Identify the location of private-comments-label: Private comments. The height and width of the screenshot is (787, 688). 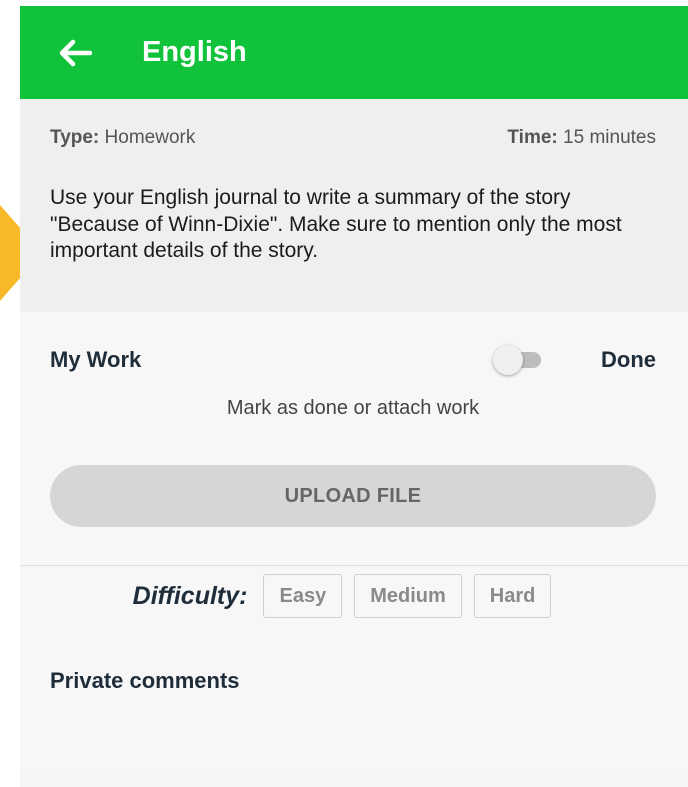
(145, 680).